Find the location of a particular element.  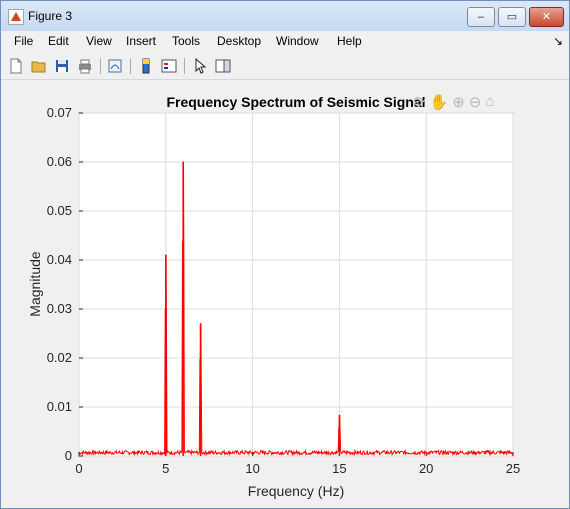

minimize-button: – is located at coordinates (481, 17).